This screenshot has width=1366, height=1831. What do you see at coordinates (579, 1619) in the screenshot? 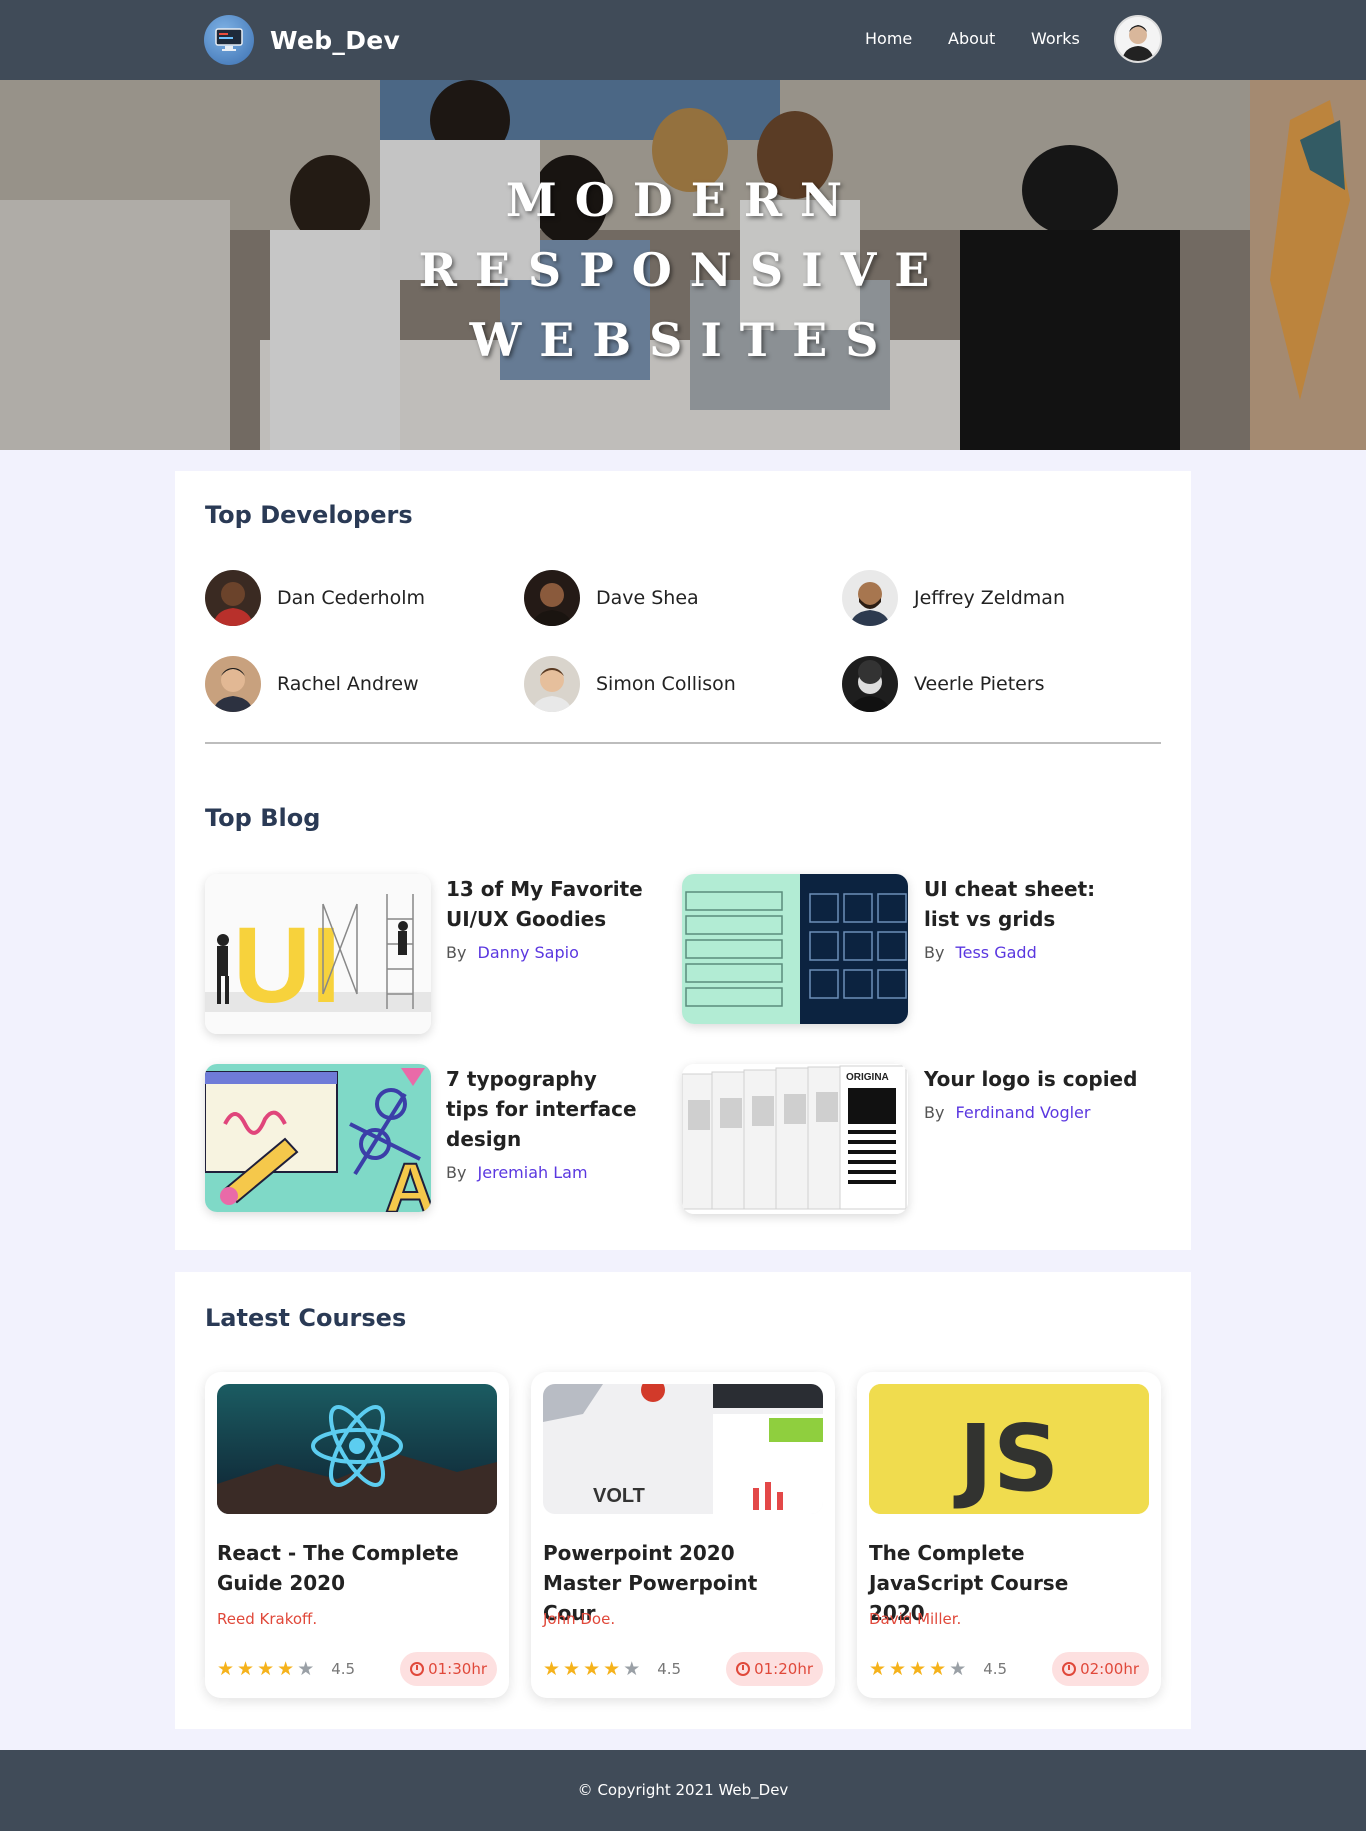
I see `course-author: John Doe.` at bounding box center [579, 1619].